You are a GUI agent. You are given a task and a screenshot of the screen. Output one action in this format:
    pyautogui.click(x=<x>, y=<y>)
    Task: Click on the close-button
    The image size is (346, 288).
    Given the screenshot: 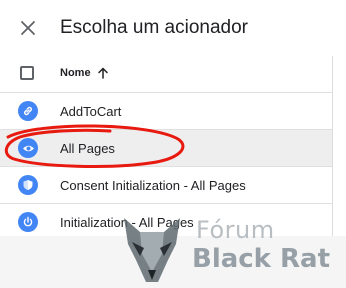 What is the action you would take?
    pyautogui.click(x=28, y=28)
    